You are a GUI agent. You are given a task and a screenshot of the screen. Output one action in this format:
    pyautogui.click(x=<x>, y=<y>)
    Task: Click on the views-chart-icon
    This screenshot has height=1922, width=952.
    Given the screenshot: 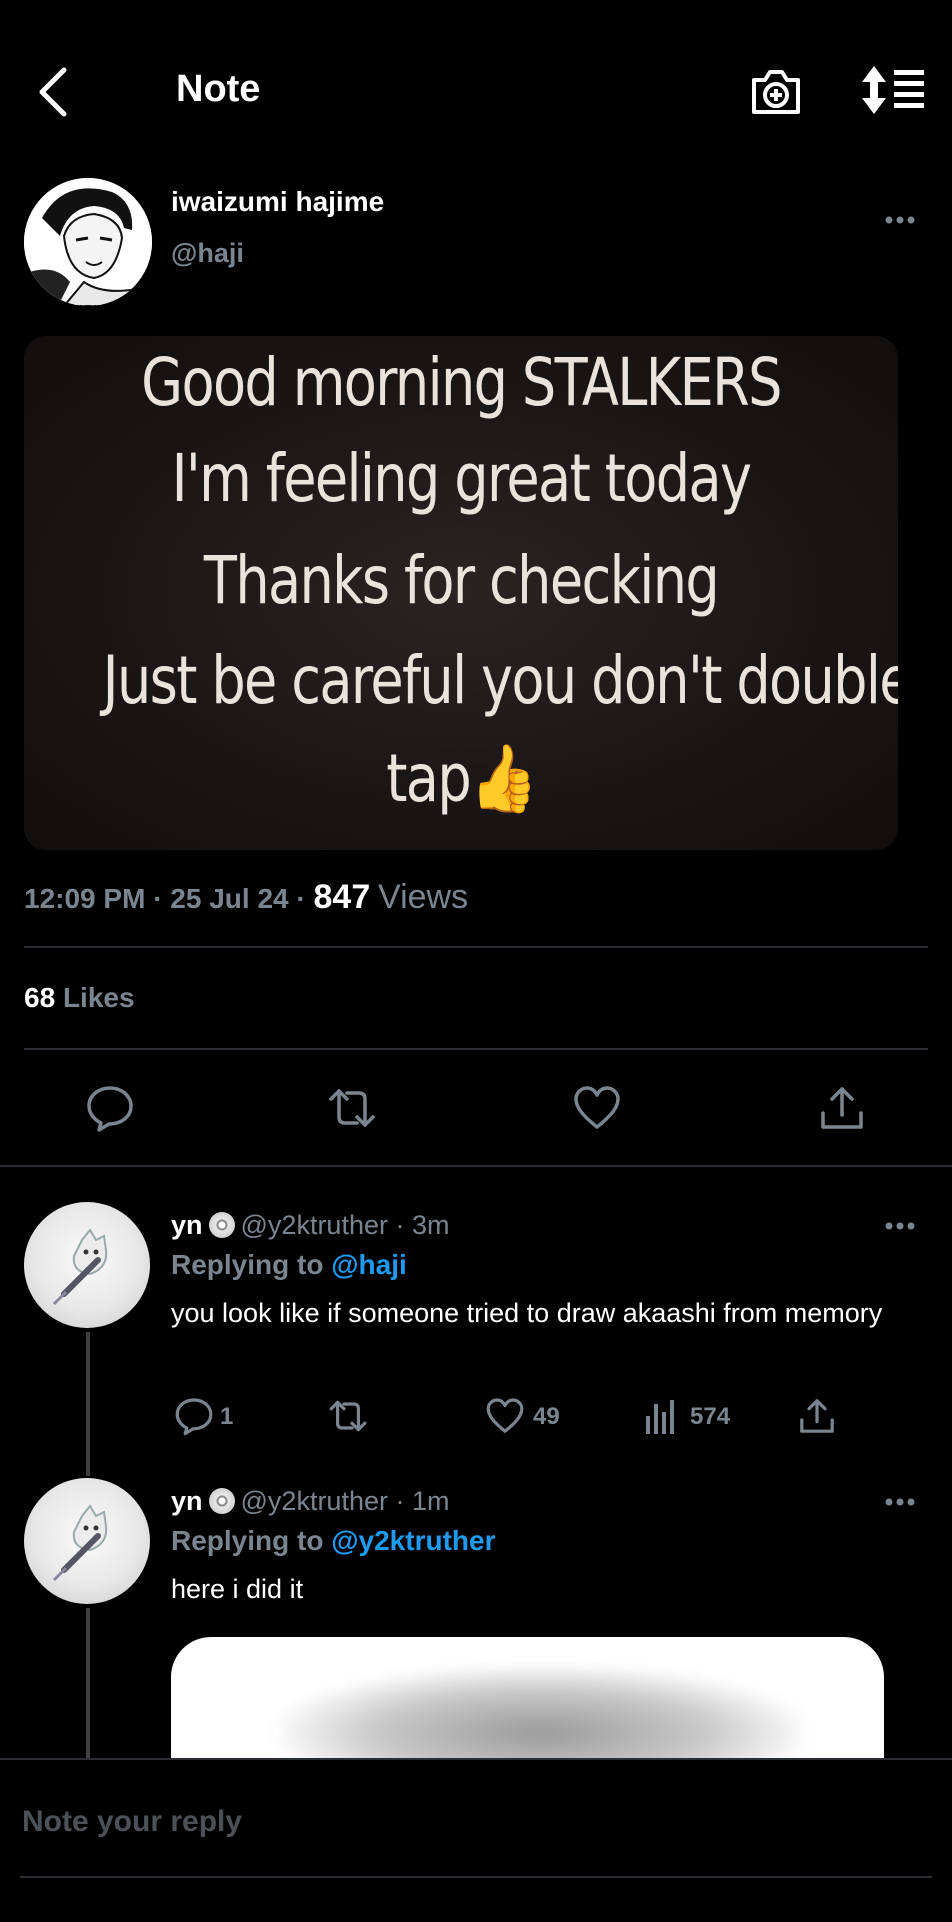 What is the action you would take?
    pyautogui.click(x=661, y=1416)
    